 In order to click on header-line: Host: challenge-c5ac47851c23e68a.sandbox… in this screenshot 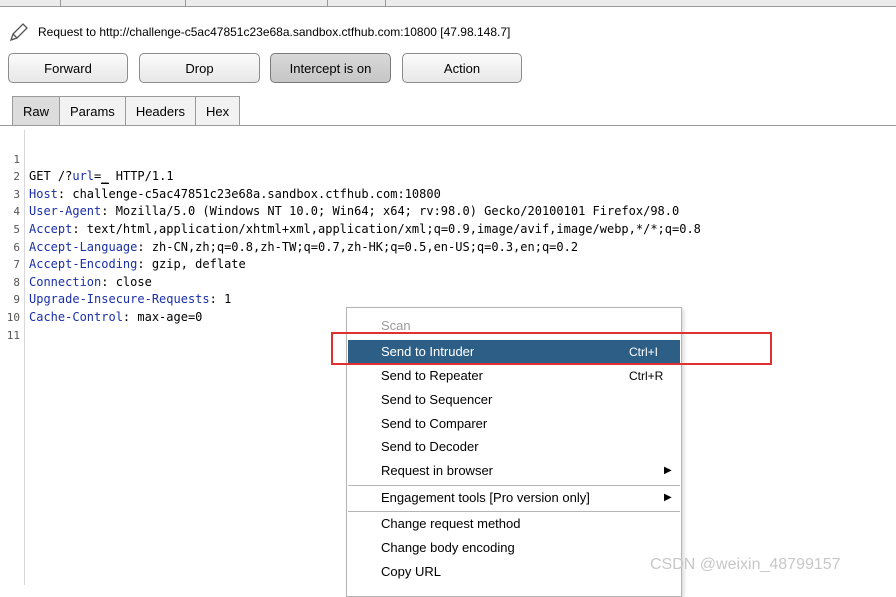, I will do `click(235, 195)`.